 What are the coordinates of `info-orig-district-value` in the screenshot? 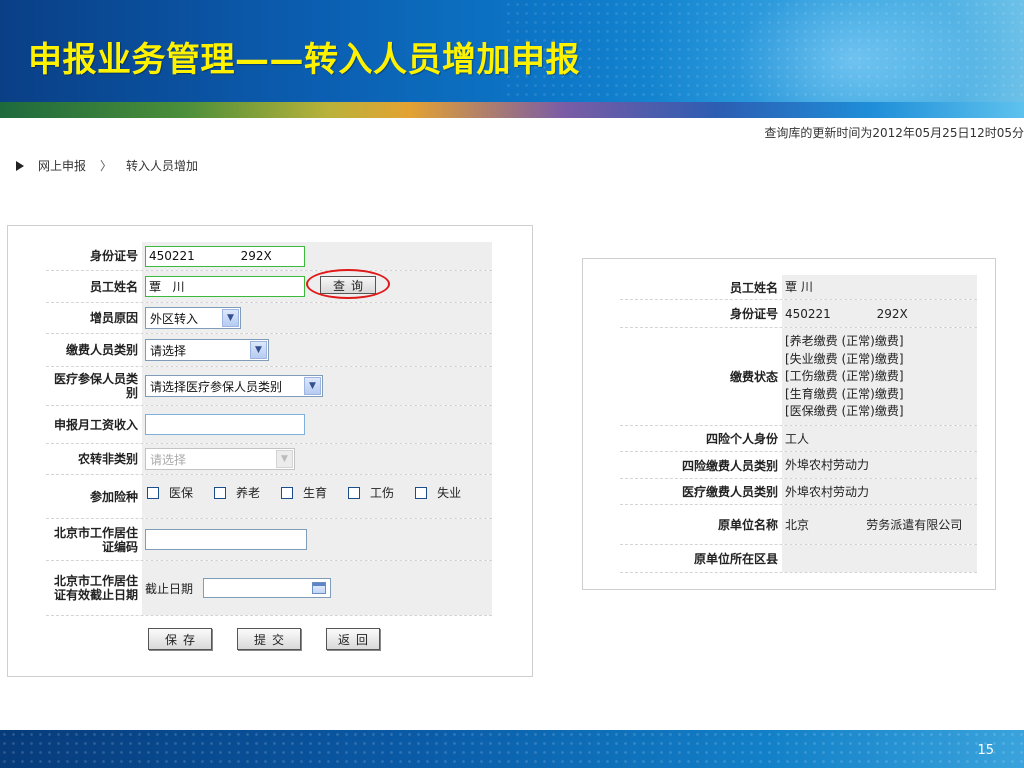 It's located at (879, 558).